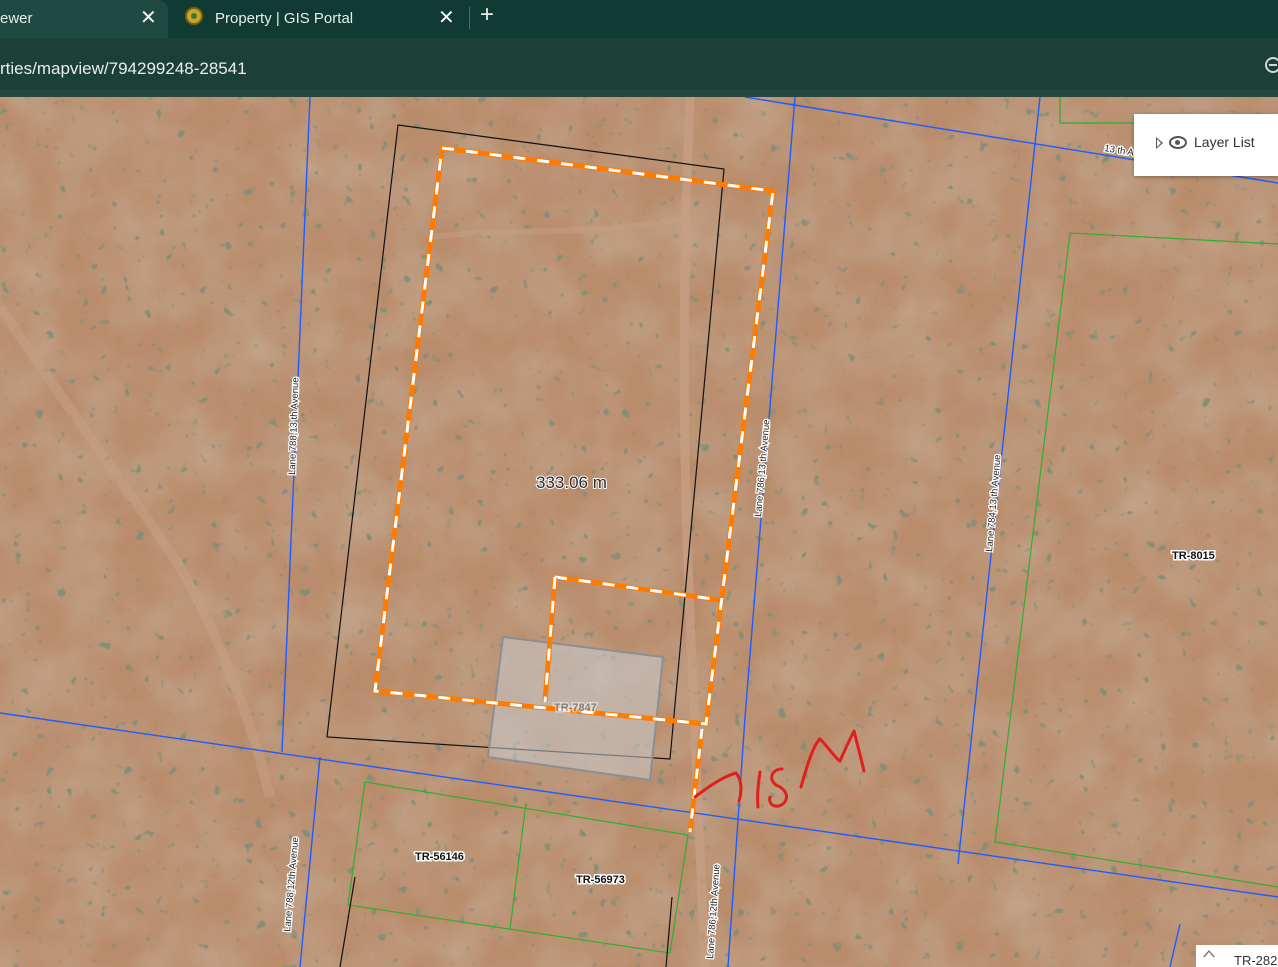 This screenshot has height=967, width=1278. Describe the element at coordinates (1271, 65) in the screenshot. I see `zoom-out-icon` at that location.